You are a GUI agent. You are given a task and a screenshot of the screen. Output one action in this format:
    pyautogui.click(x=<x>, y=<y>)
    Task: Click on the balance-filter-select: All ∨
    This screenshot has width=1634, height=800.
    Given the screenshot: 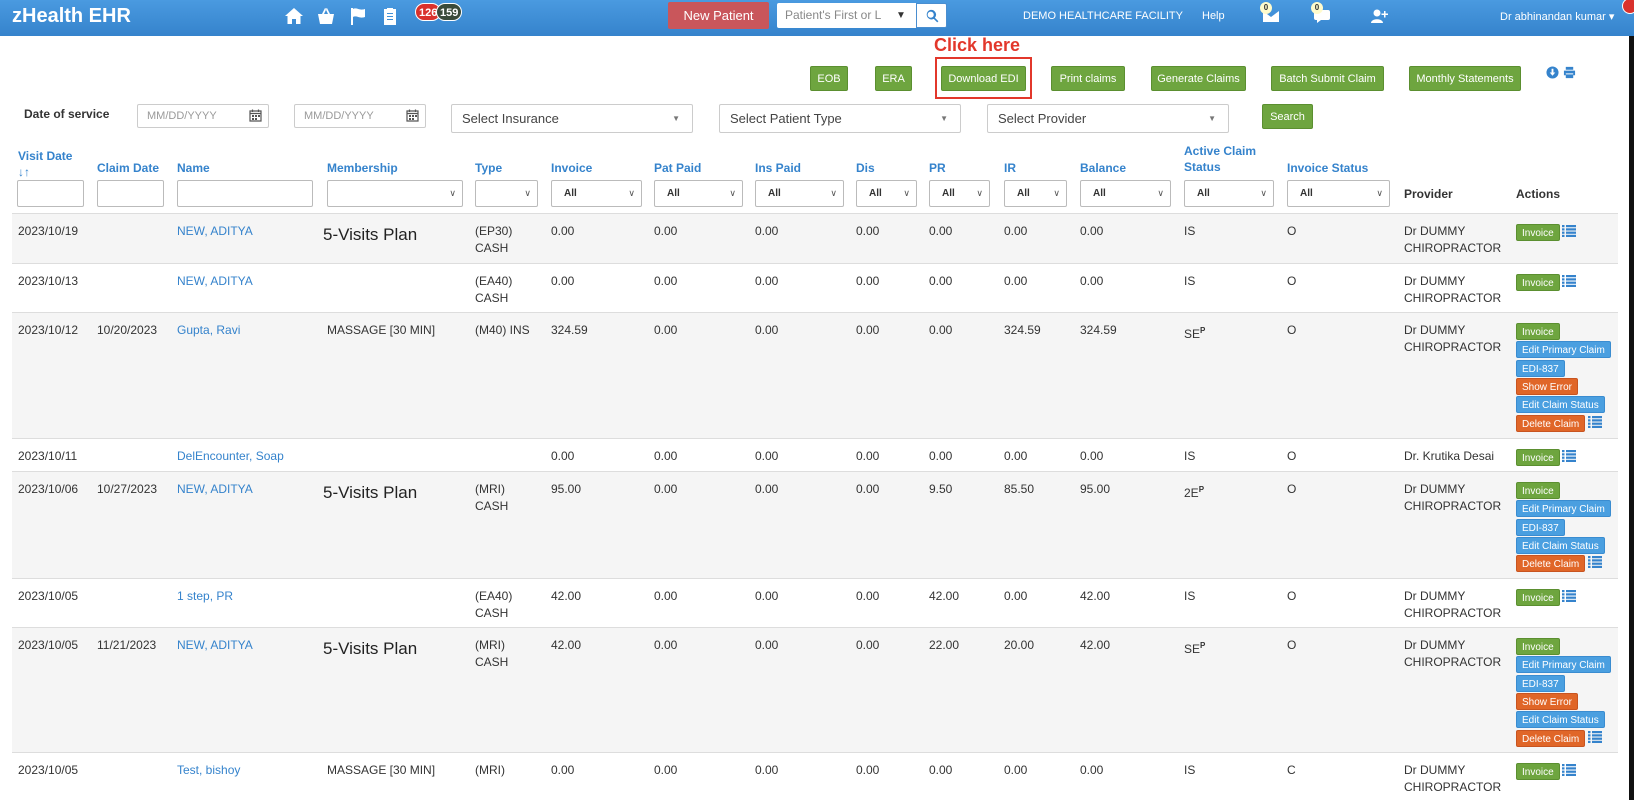 What is the action you would take?
    pyautogui.click(x=1125, y=193)
    